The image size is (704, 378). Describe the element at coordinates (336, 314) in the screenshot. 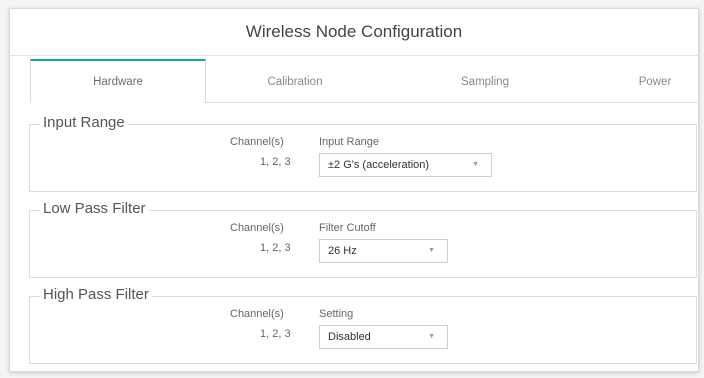

I see `setting-label: Setting` at that location.